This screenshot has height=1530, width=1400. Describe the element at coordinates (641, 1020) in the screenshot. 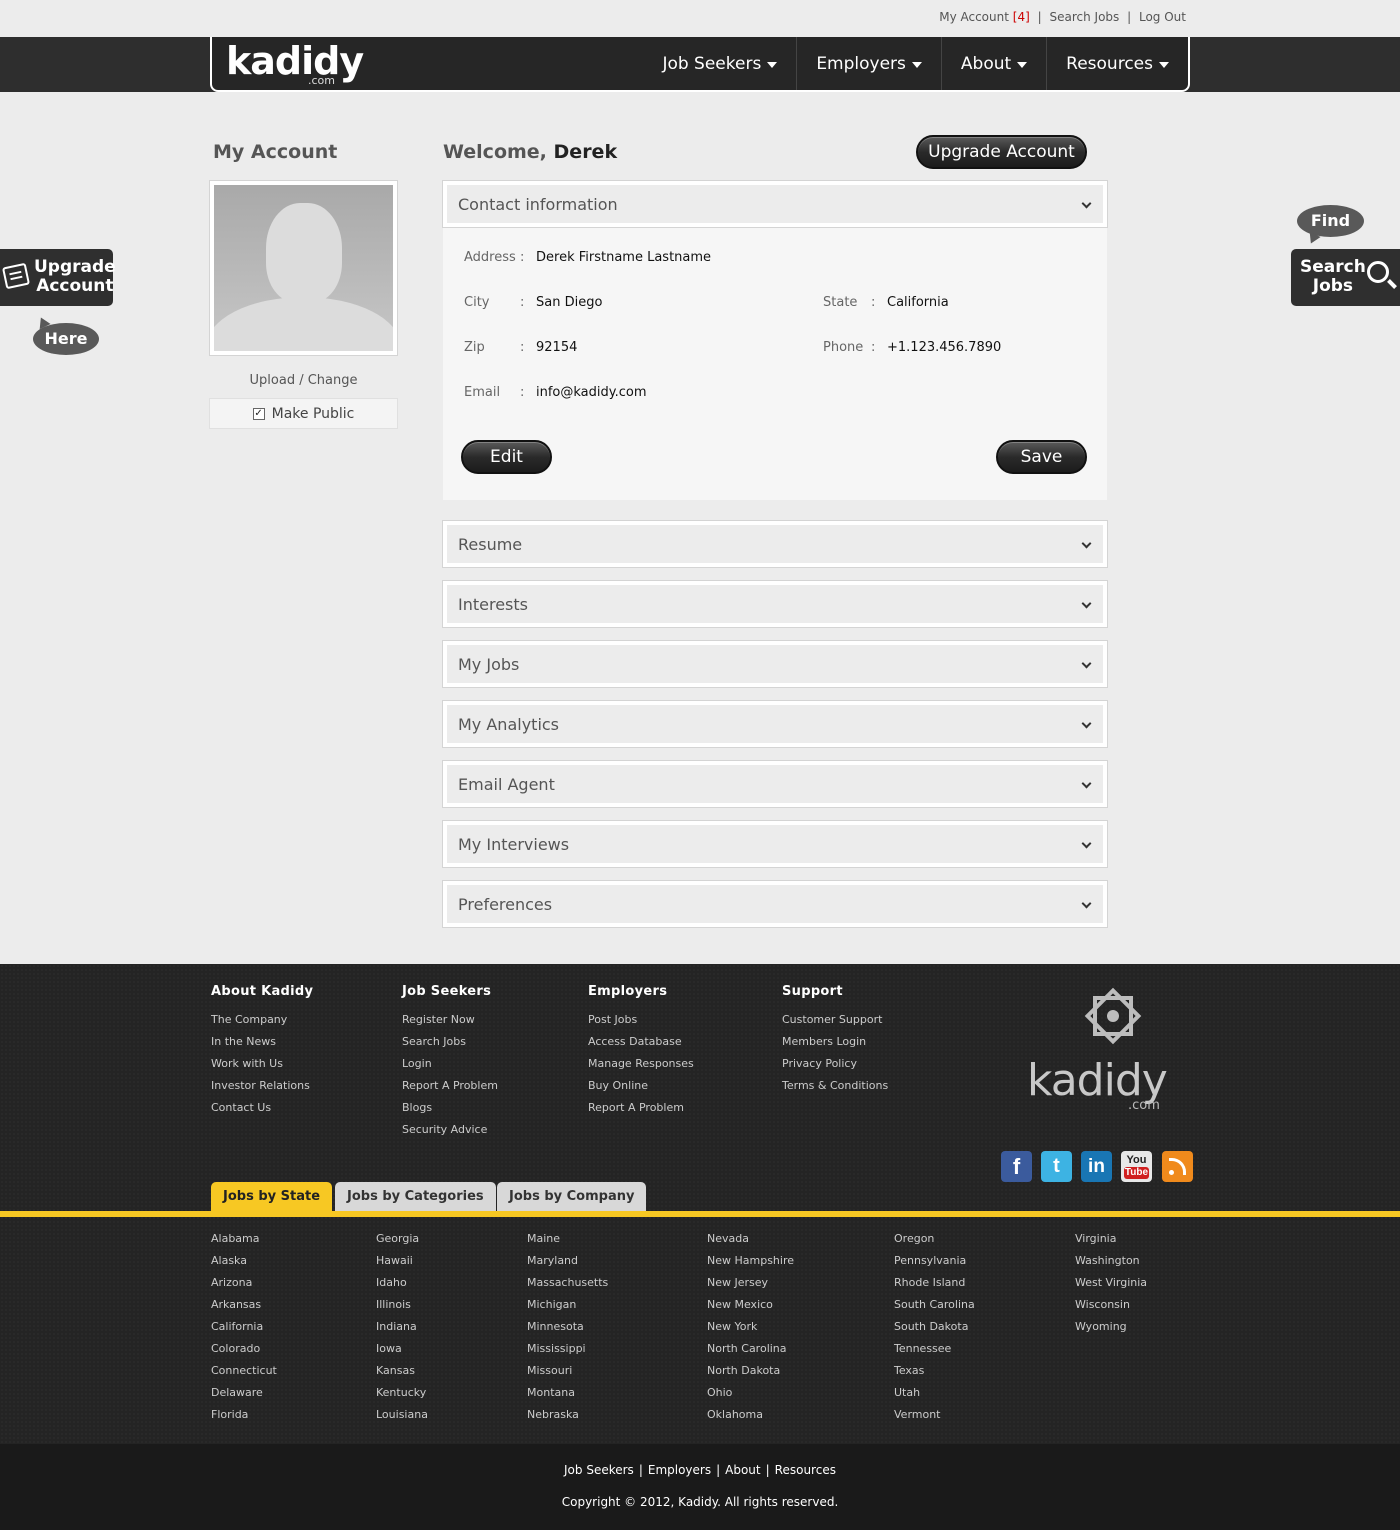

I see `footer-link: Post Jobs` at that location.